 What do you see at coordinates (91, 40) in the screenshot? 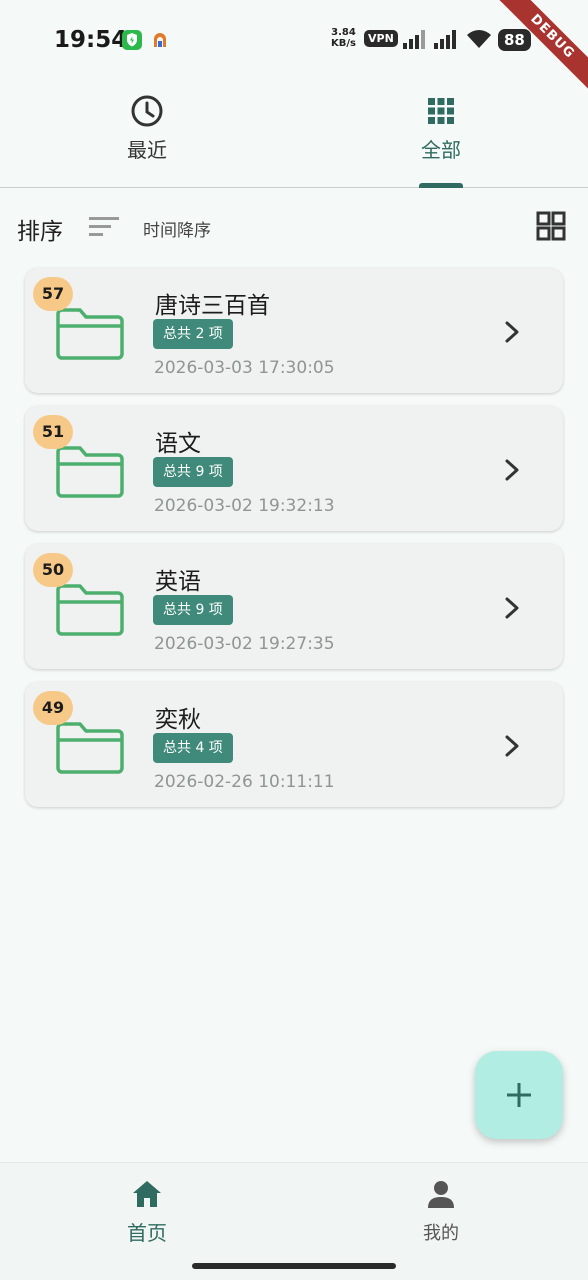
I see `status-time: 19:54` at bounding box center [91, 40].